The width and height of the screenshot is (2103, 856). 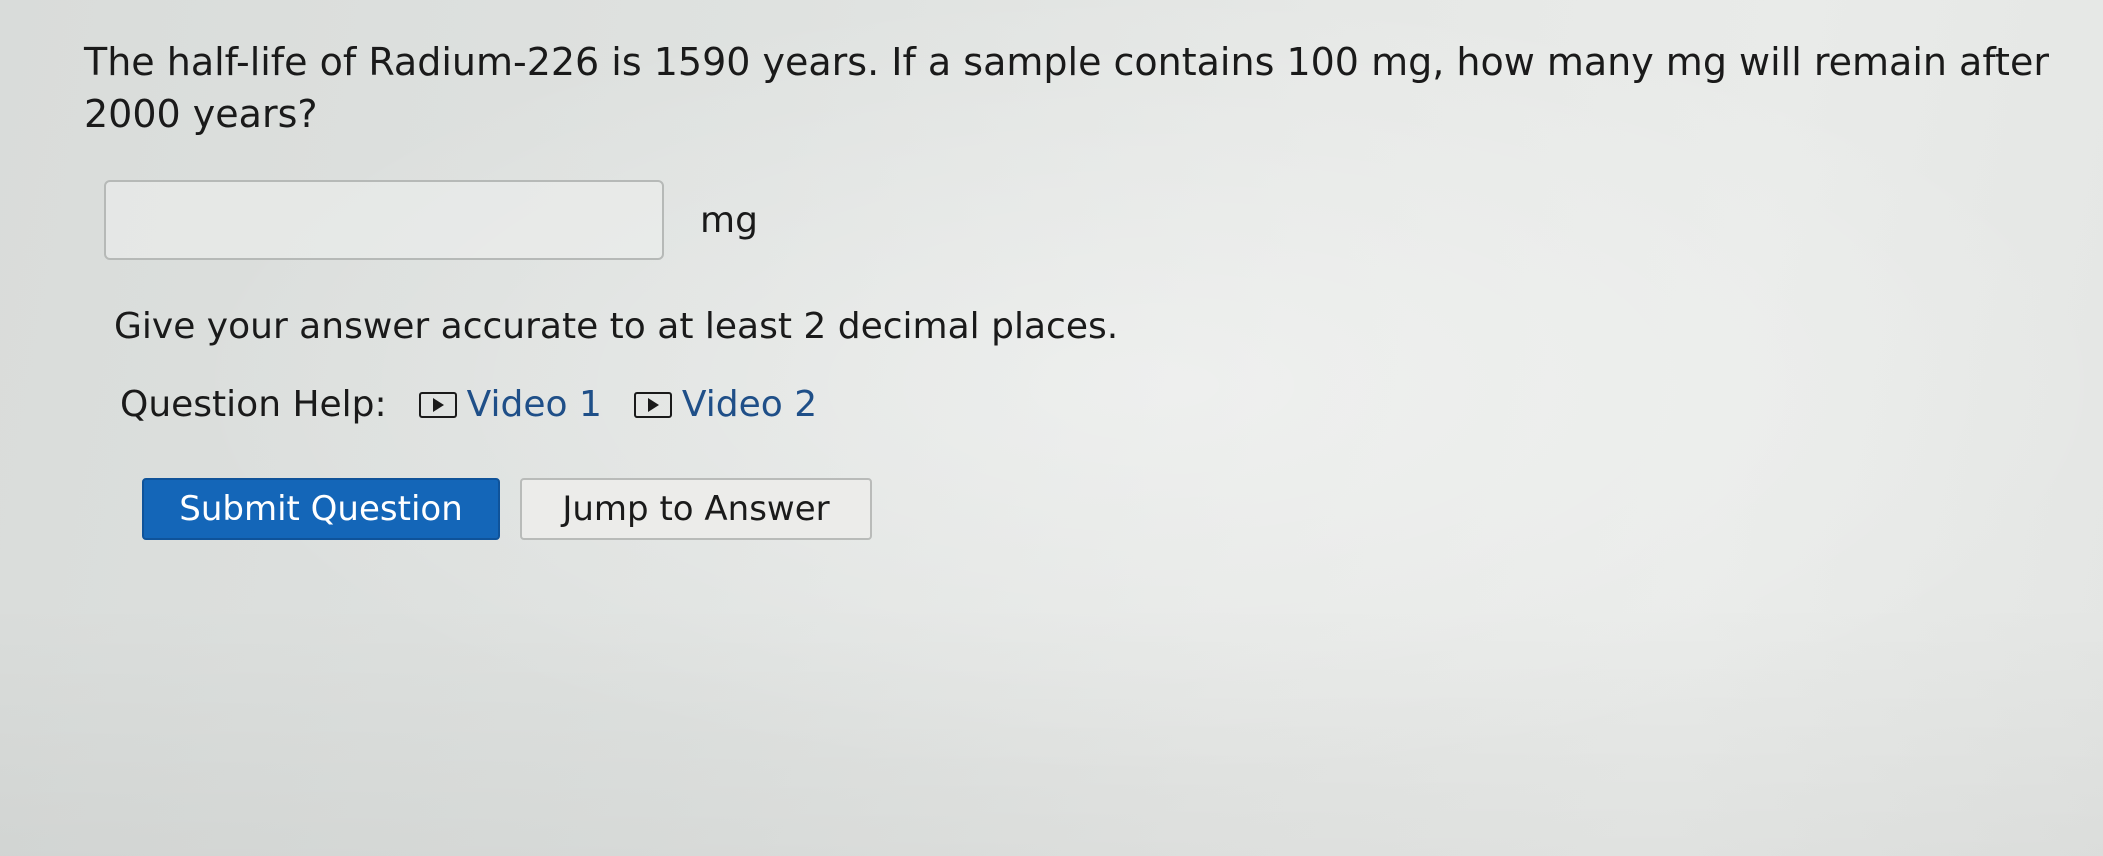 I want to click on answer-unit-label: mg, so click(x=729, y=220).